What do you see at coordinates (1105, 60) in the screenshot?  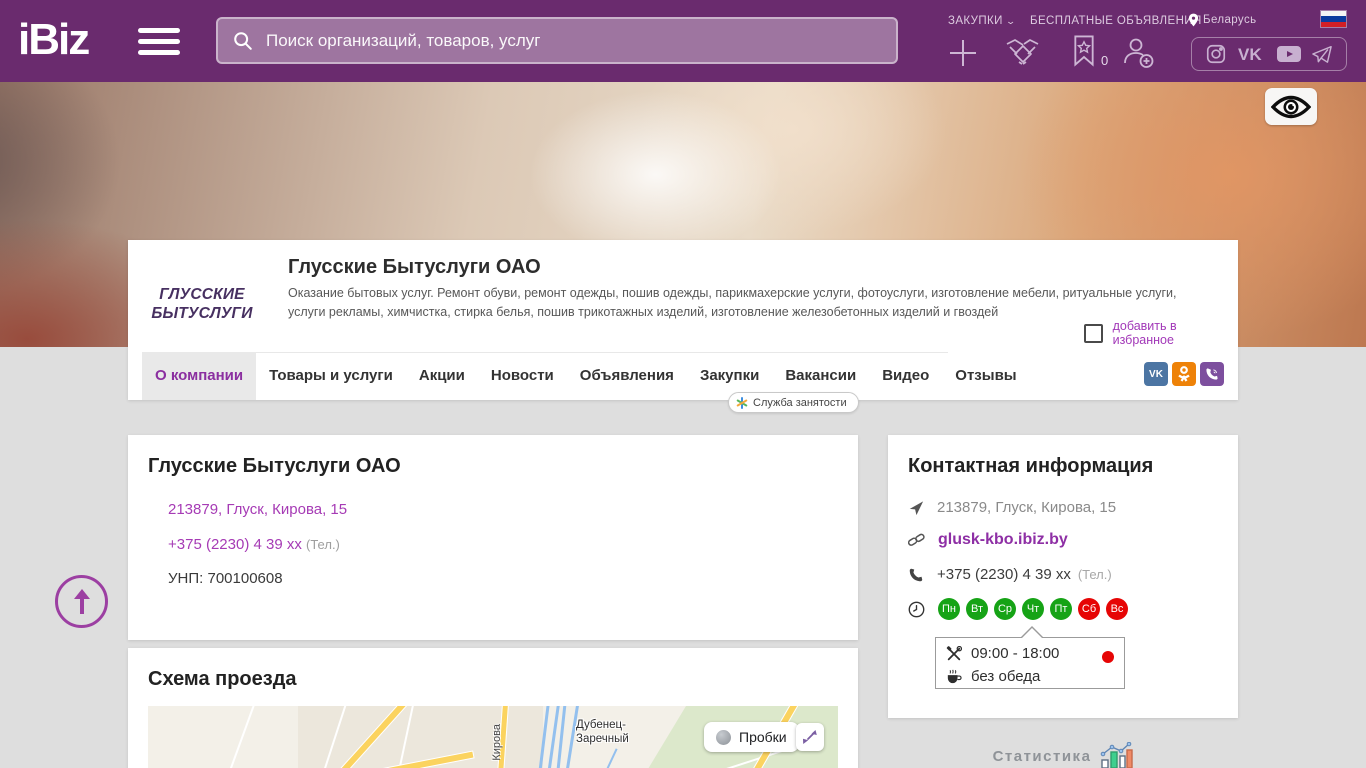 I see `favorites-count: 0` at bounding box center [1105, 60].